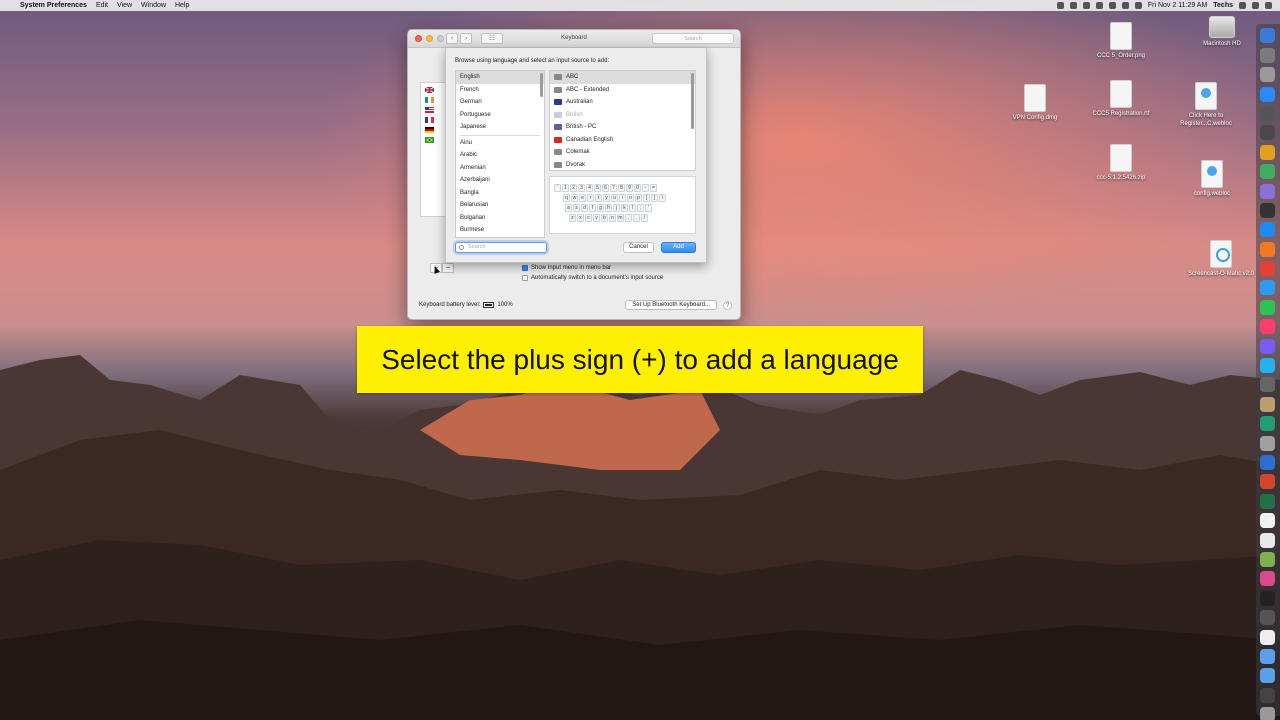  Describe the element at coordinates (622, 152) in the screenshot. I see `input-source-item: Colemak` at that location.